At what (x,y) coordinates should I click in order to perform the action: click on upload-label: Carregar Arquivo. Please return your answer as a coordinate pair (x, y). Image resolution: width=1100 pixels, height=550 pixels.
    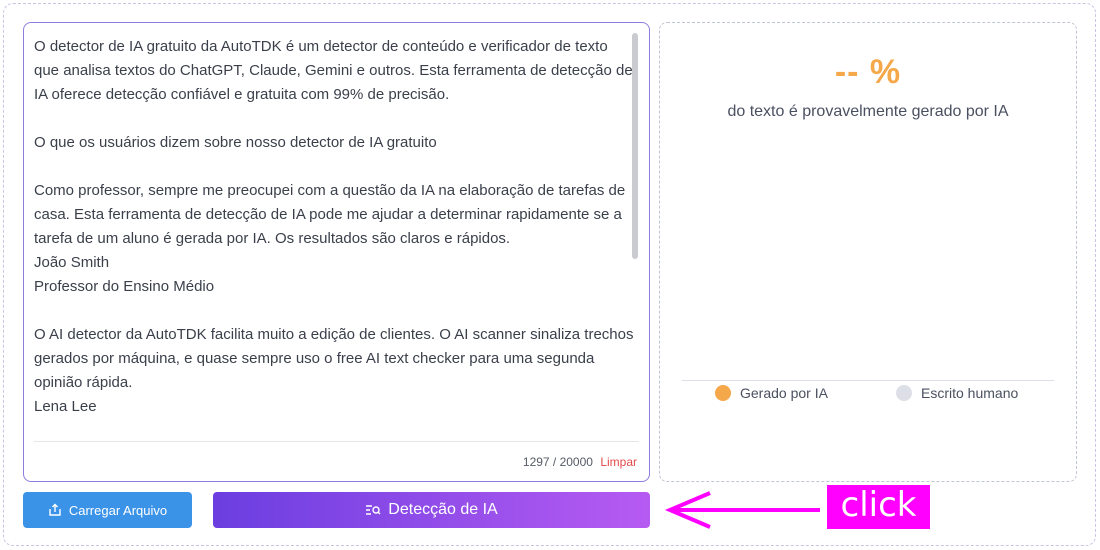
    Looking at the image, I should click on (118, 510).